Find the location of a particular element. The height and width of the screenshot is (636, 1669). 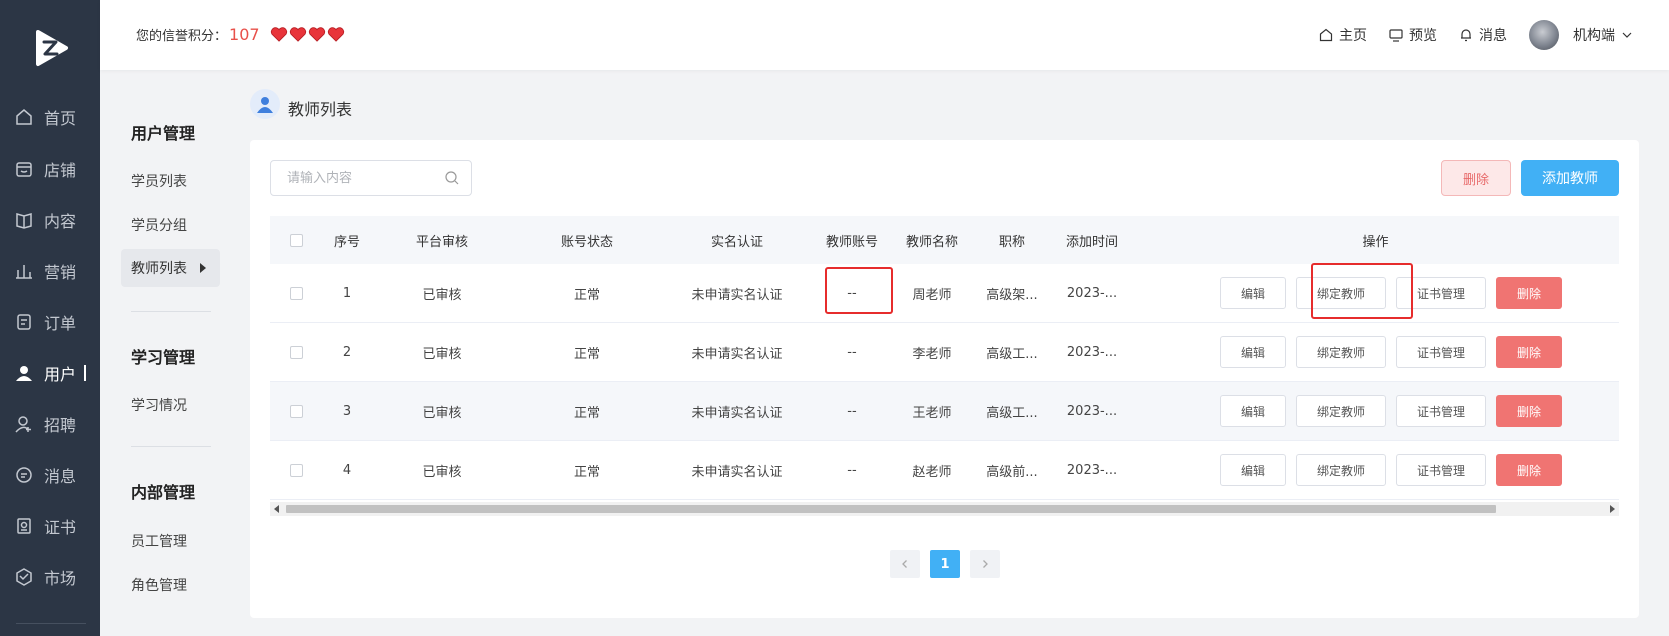

subnav-item-teacher-list-label: 教师列表 is located at coordinates (159, 269).